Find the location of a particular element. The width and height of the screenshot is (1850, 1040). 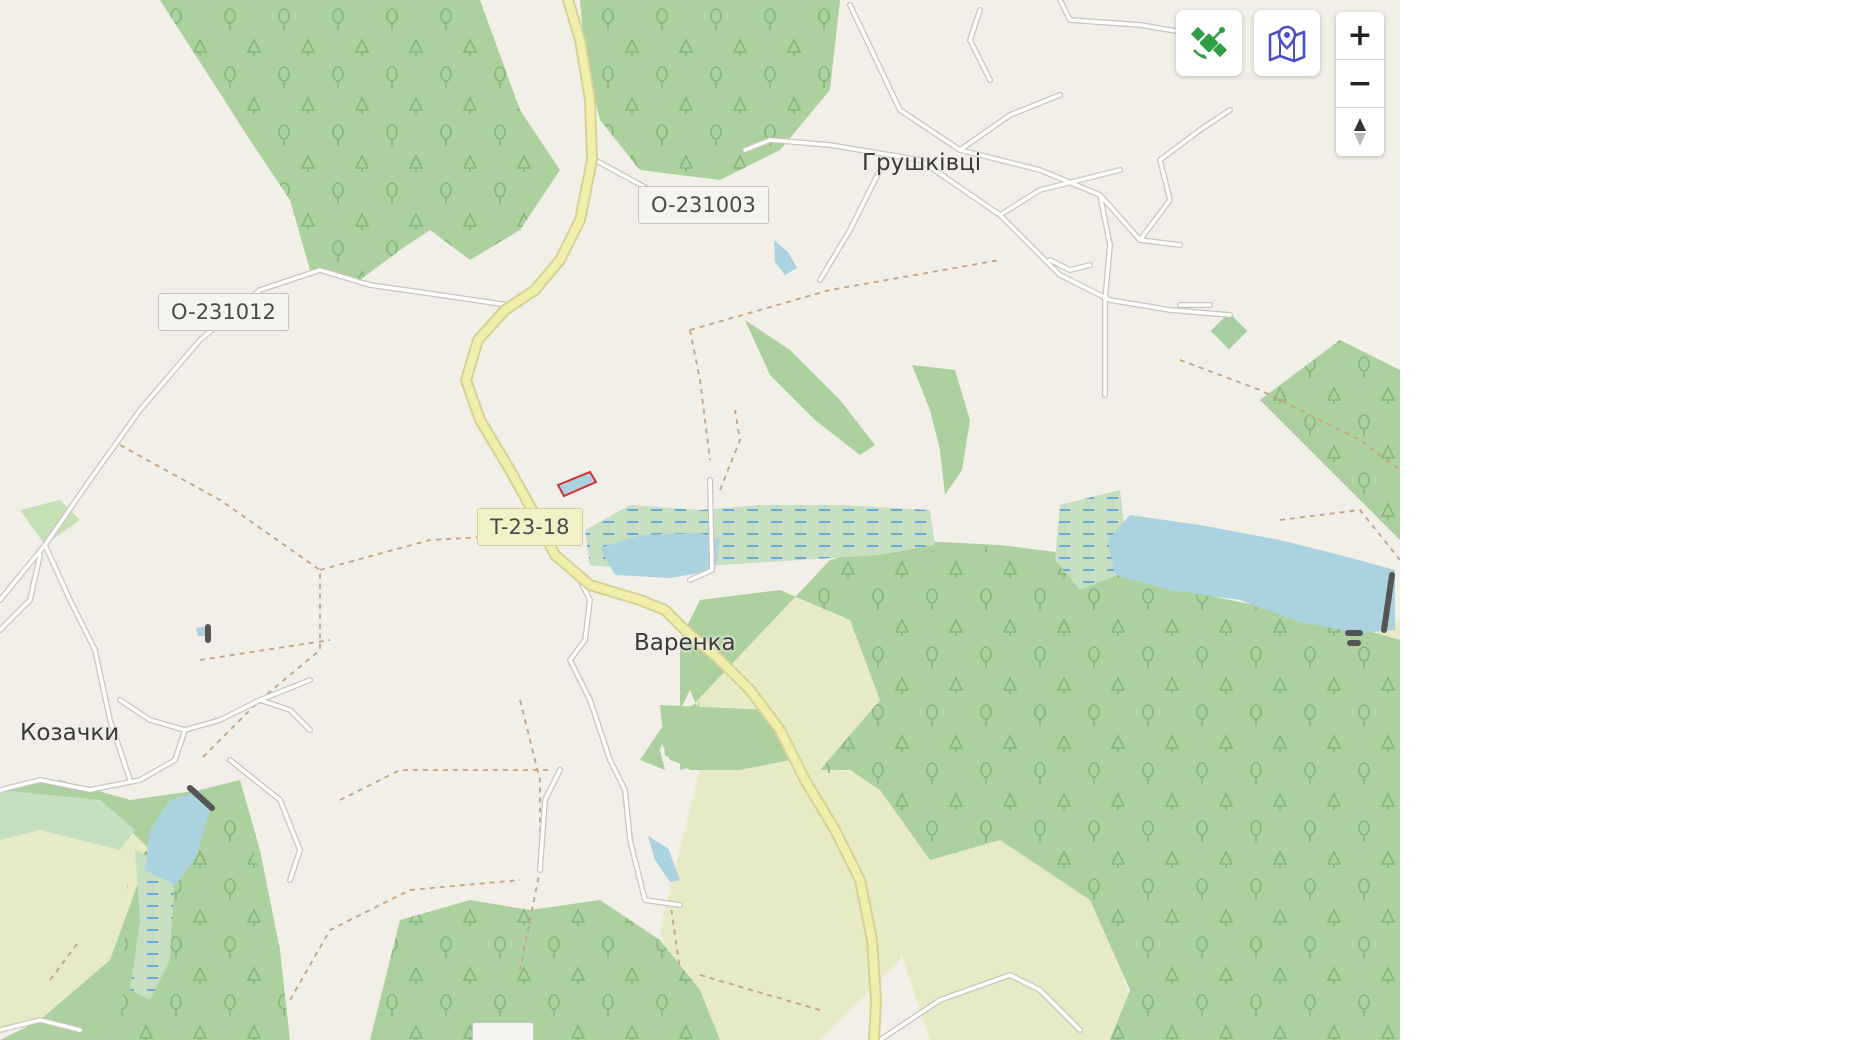

place-label-varenka: Варенка is located at coordinates (685, 643).